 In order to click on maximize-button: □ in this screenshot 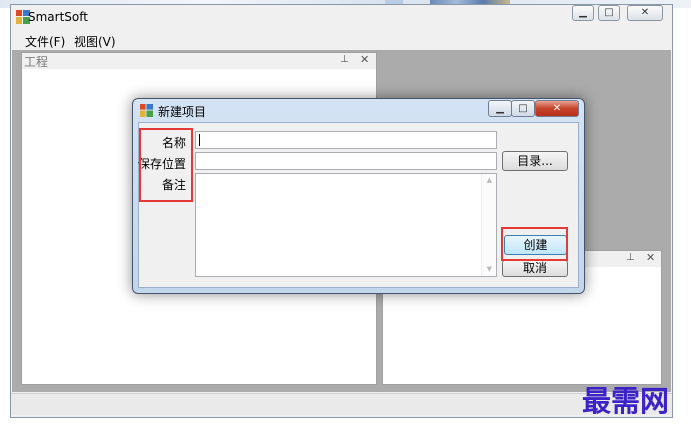, I will do `click(609, 13)`.